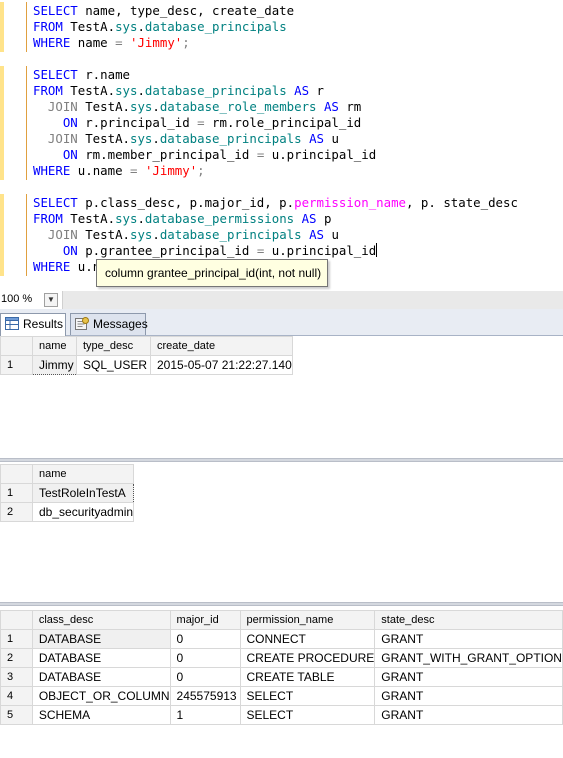  Describe the element at coordinates (83, 512) in the screenshot. I see `table-cell: db_securityadmin` at that location.